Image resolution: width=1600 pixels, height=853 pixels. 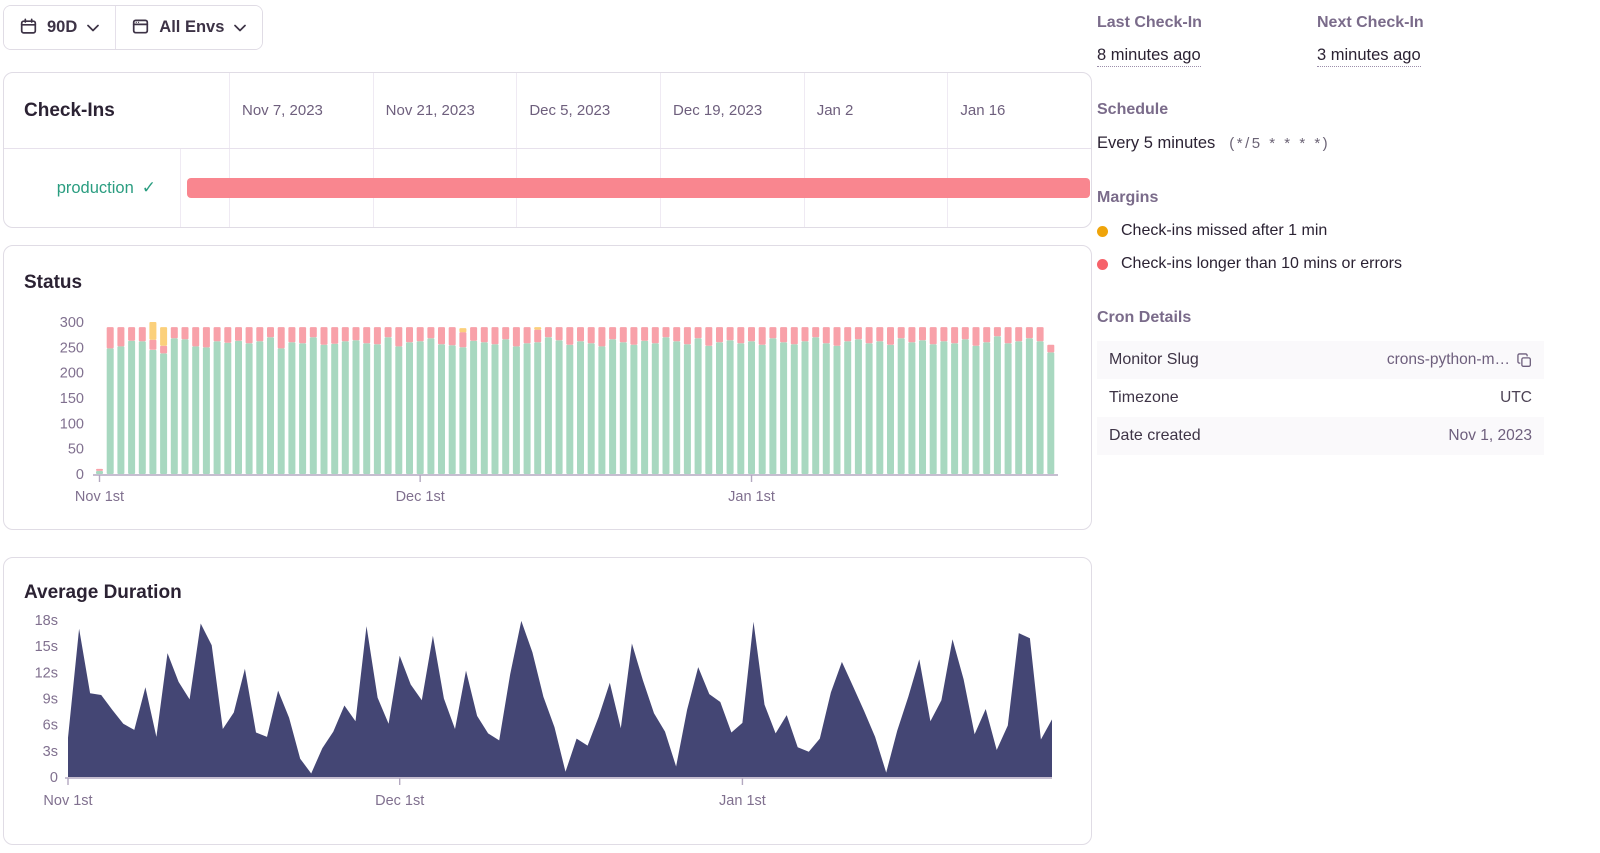 I want to click on checkins-body-row: production ✓, so click(x=547, y=188).